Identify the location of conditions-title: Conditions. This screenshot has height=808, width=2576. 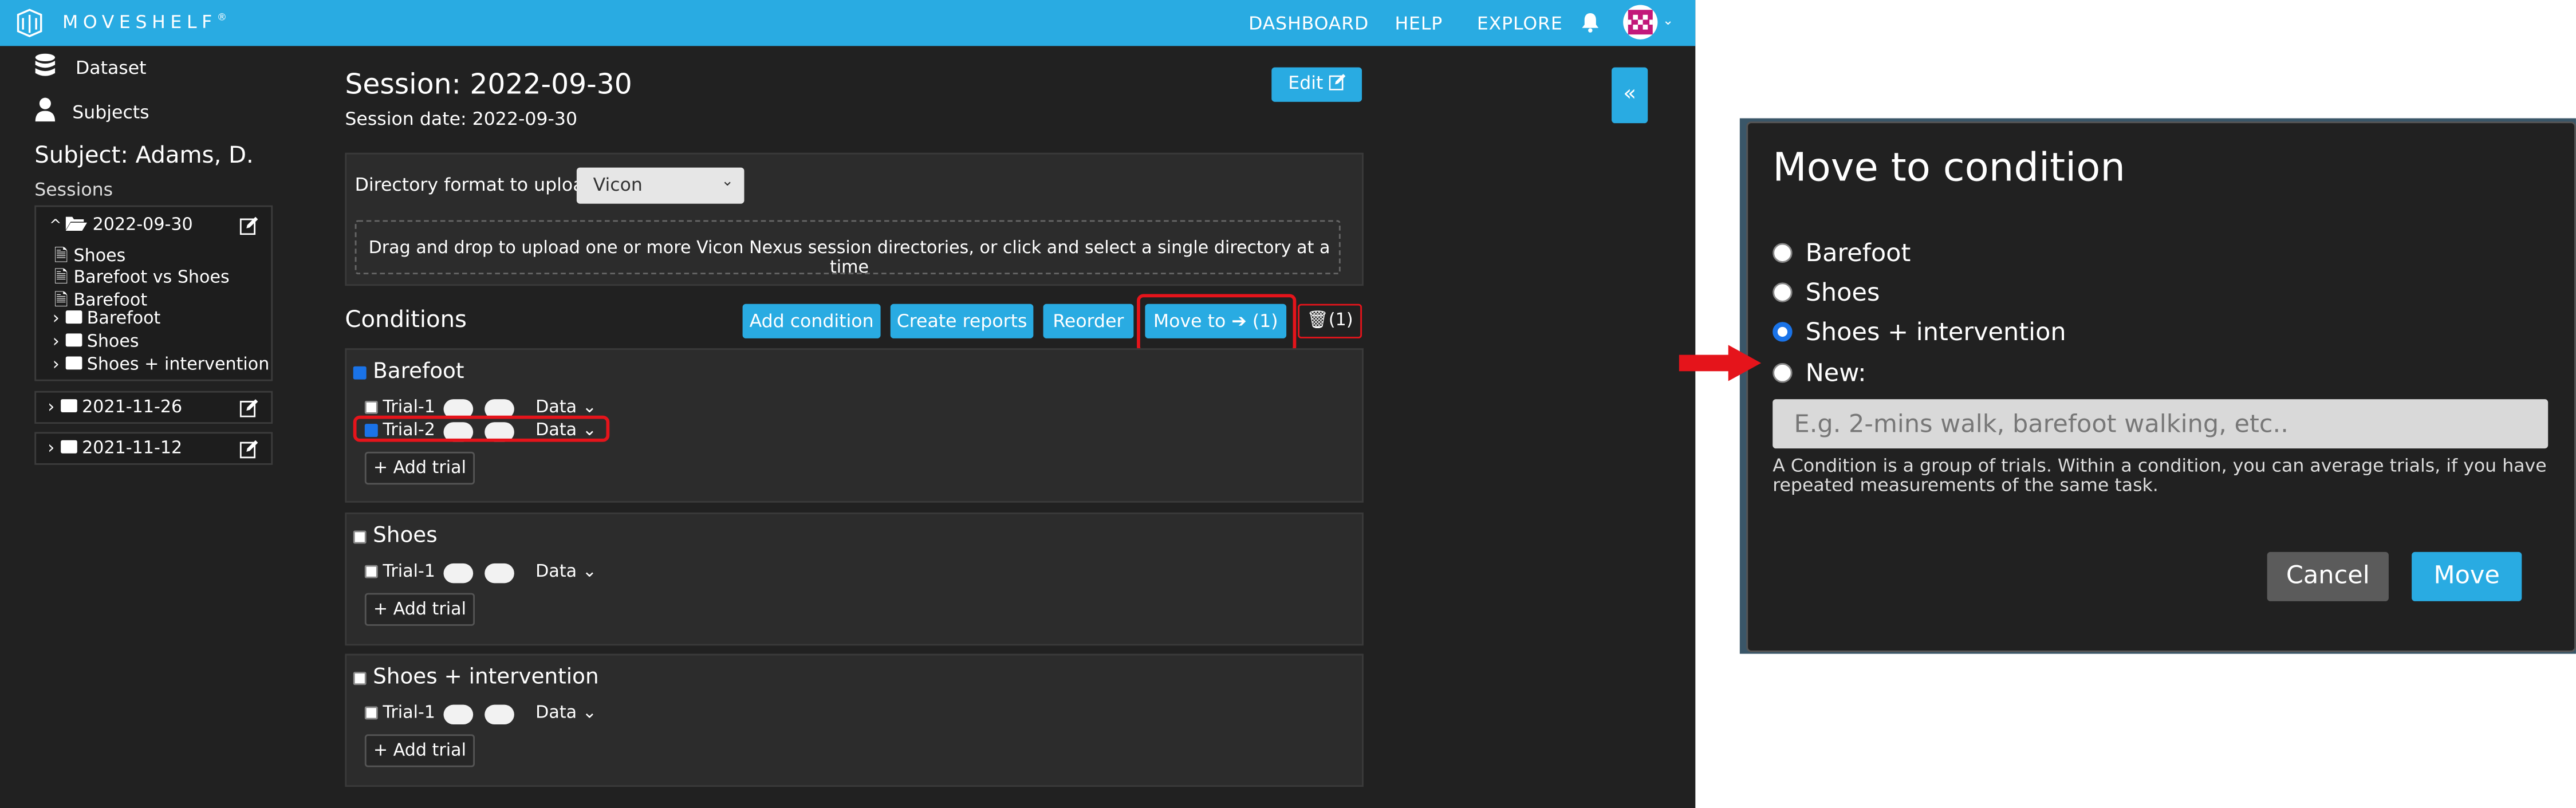
(406, 321).